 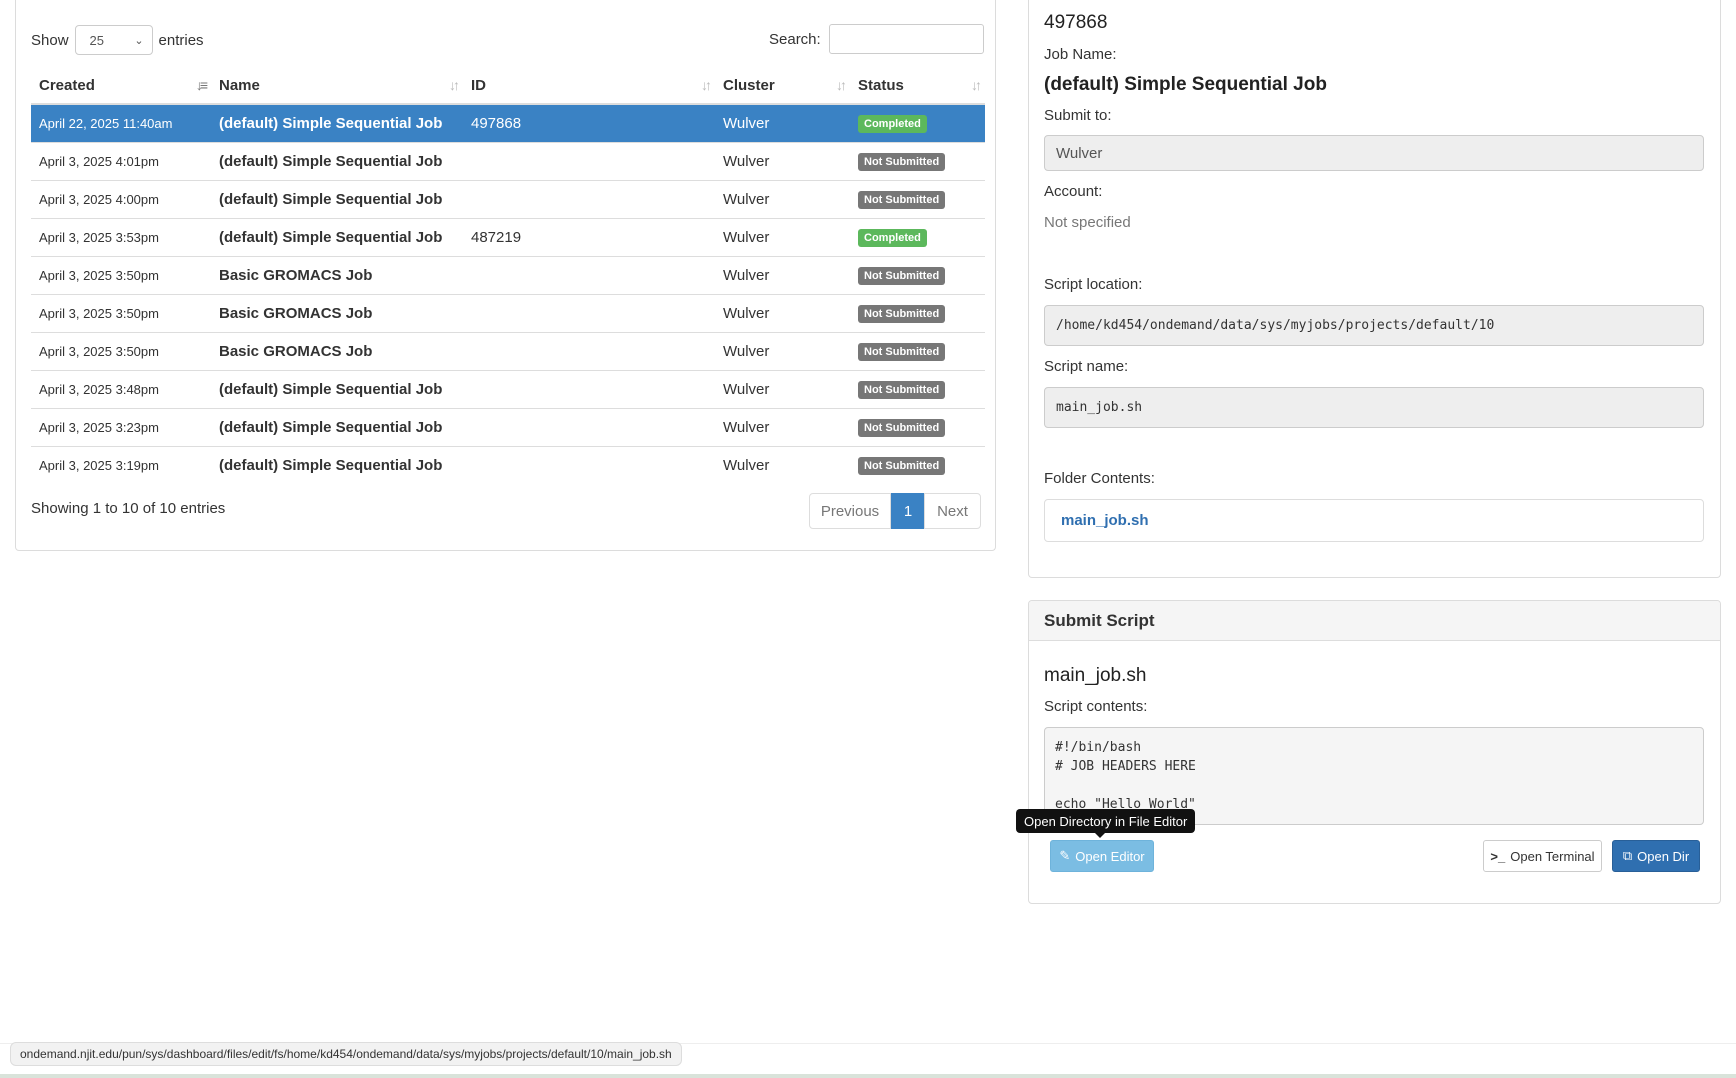 I want to click on sort-desc-icon: ↓≡, so click(x=201, y=85).